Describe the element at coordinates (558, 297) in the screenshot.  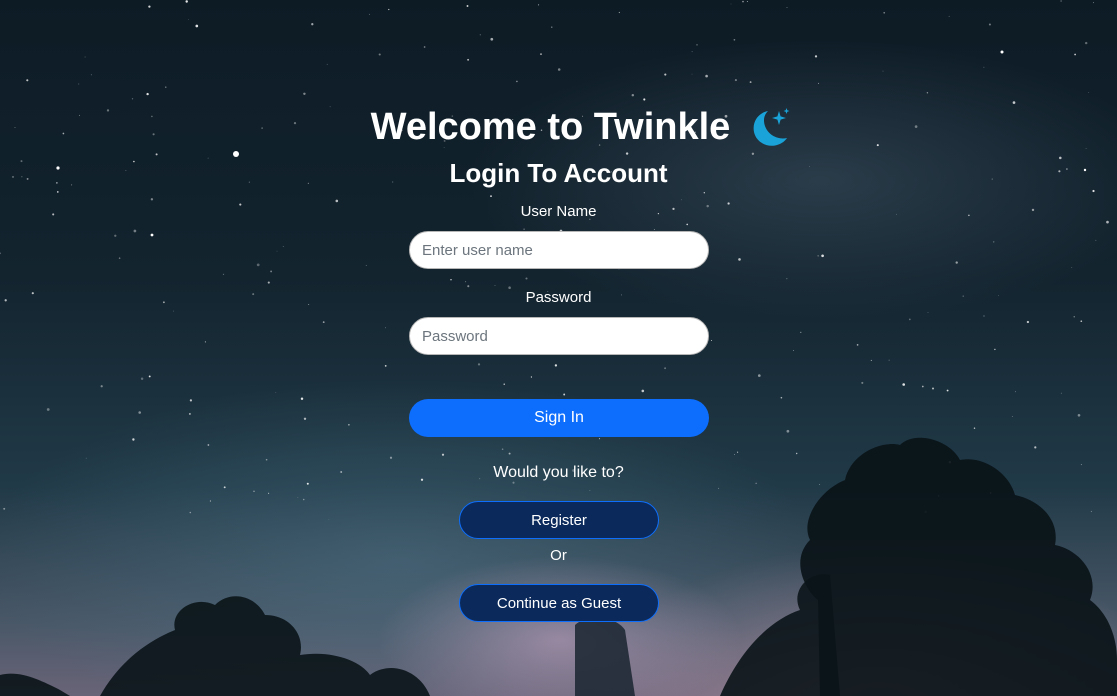
I see `password-label: Password` at that location.